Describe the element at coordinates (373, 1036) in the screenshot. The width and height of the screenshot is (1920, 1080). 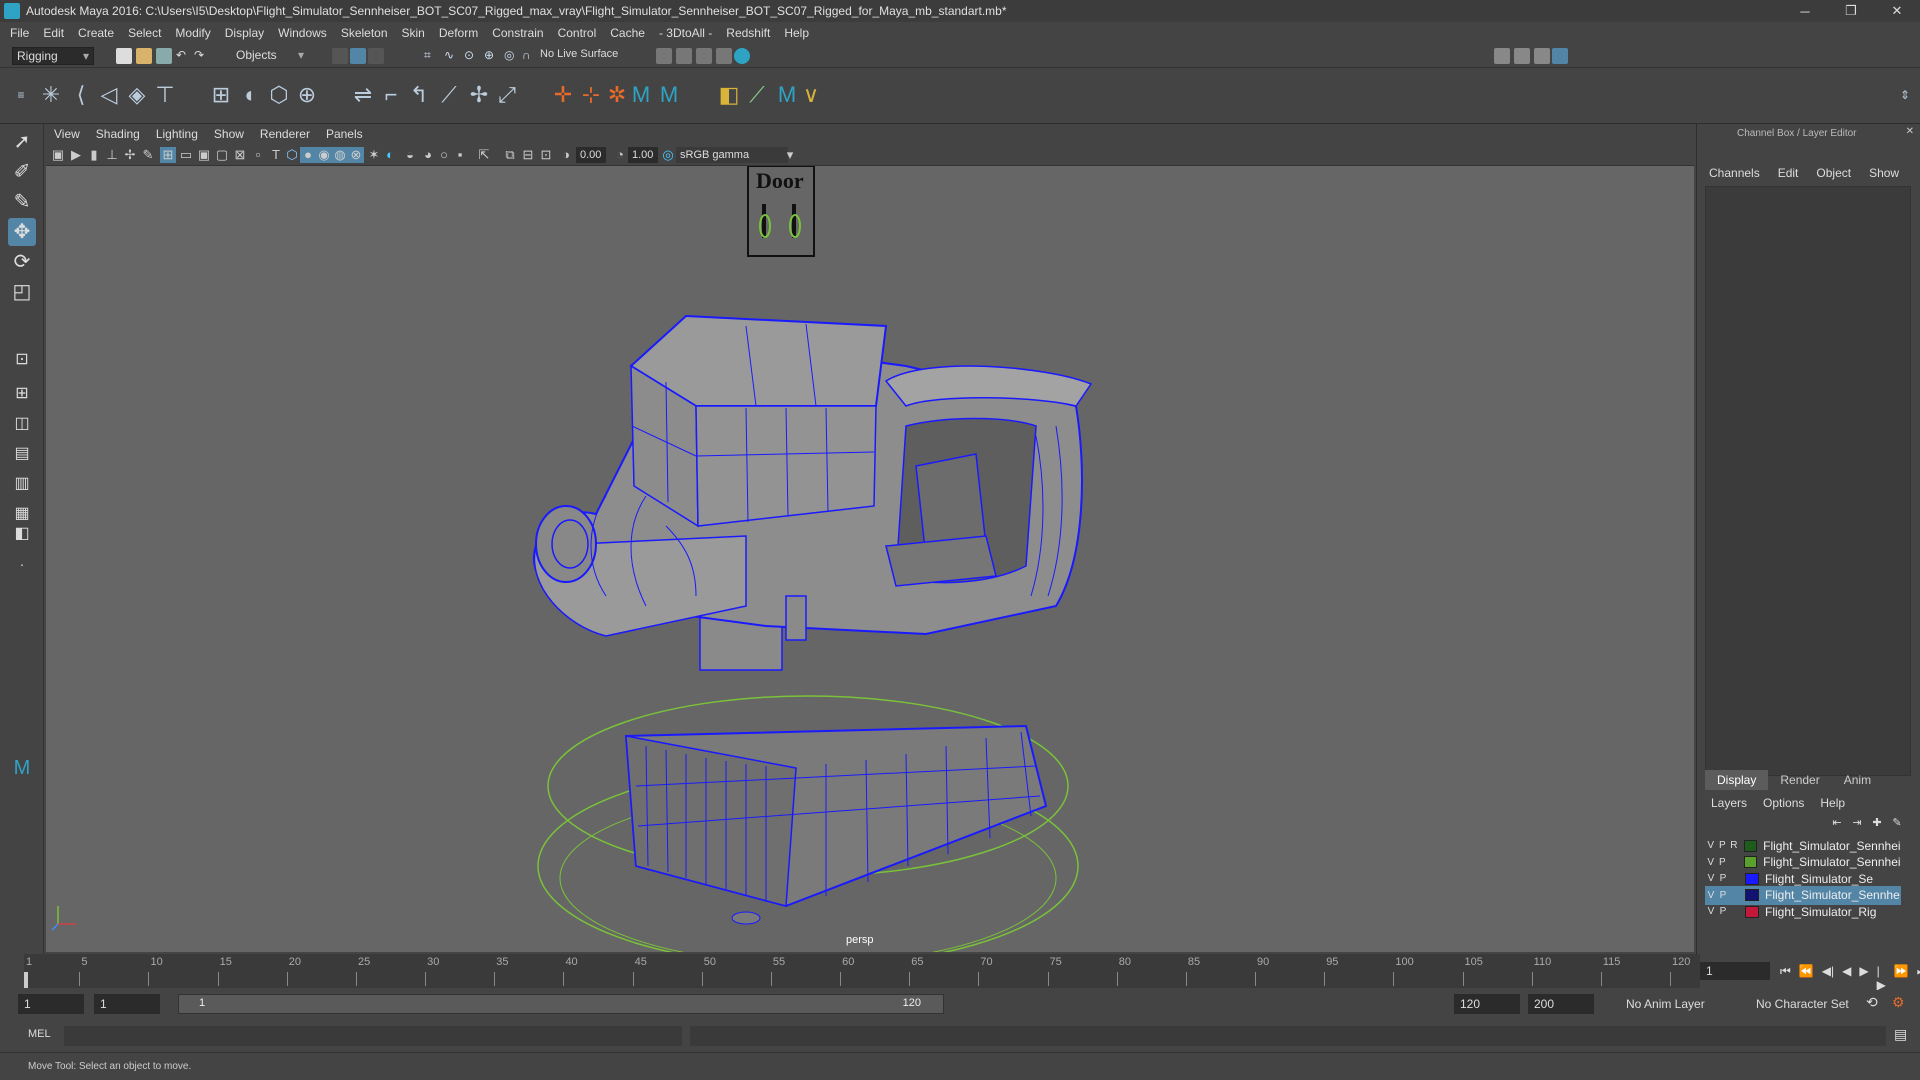
I see `command-input` at that location.